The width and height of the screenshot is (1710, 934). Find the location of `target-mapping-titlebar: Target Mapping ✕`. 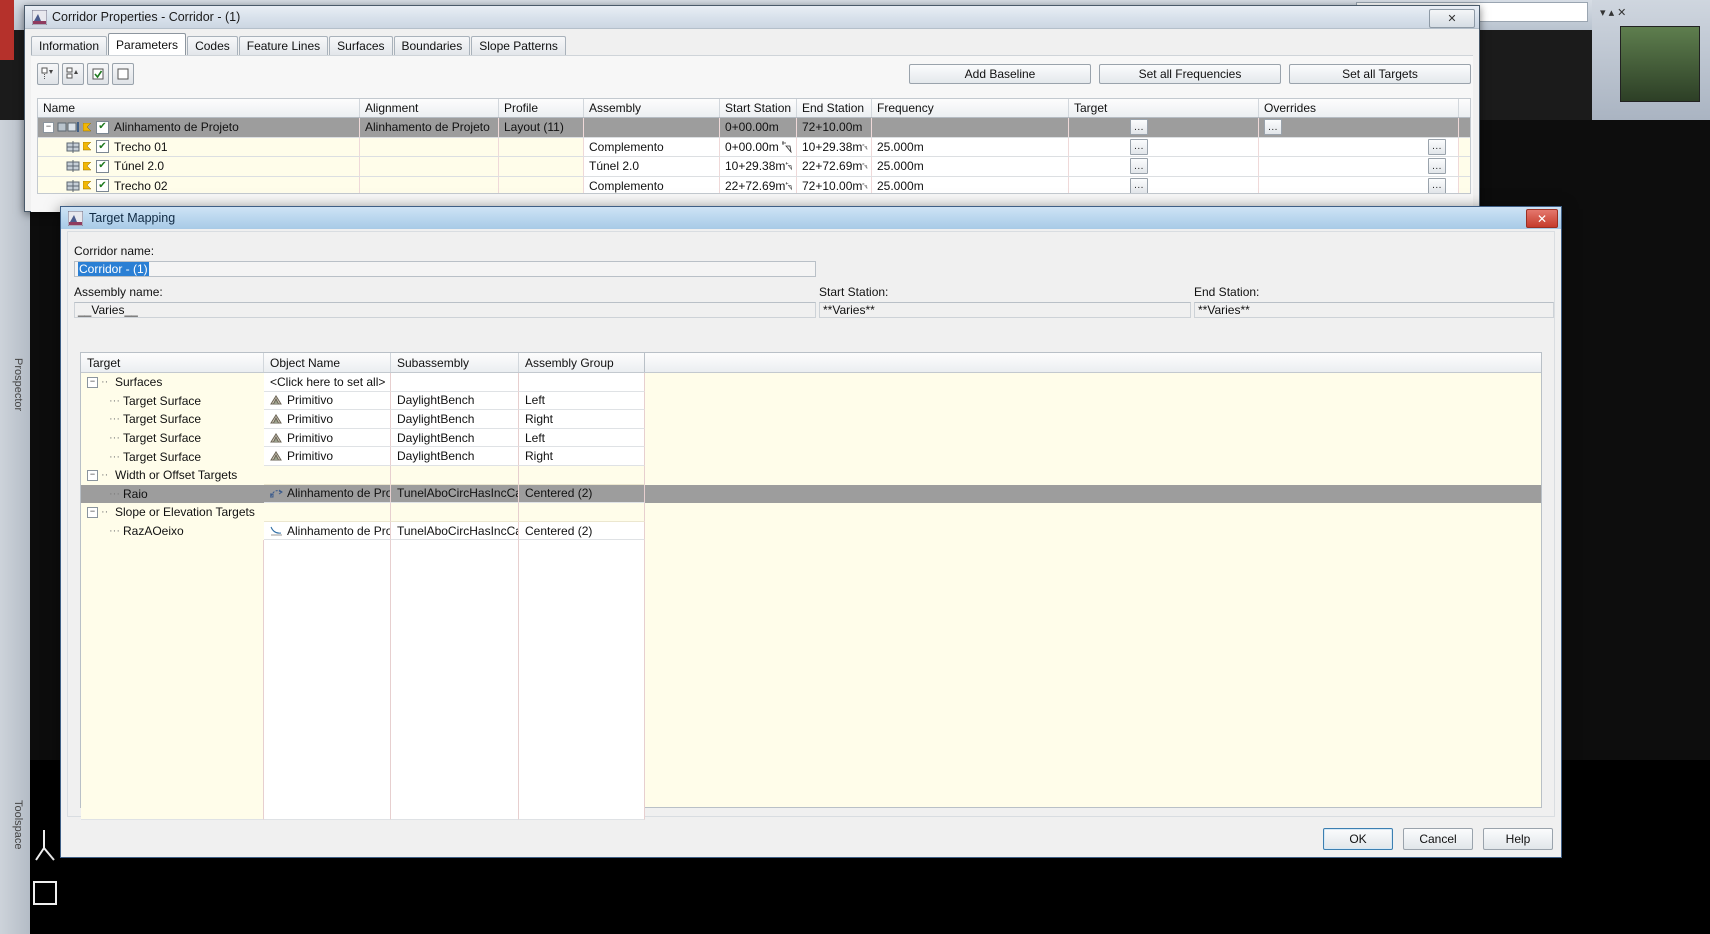

target-mapping-titlebar: Target Mapping ✕ is located at coordinates (811, 218).